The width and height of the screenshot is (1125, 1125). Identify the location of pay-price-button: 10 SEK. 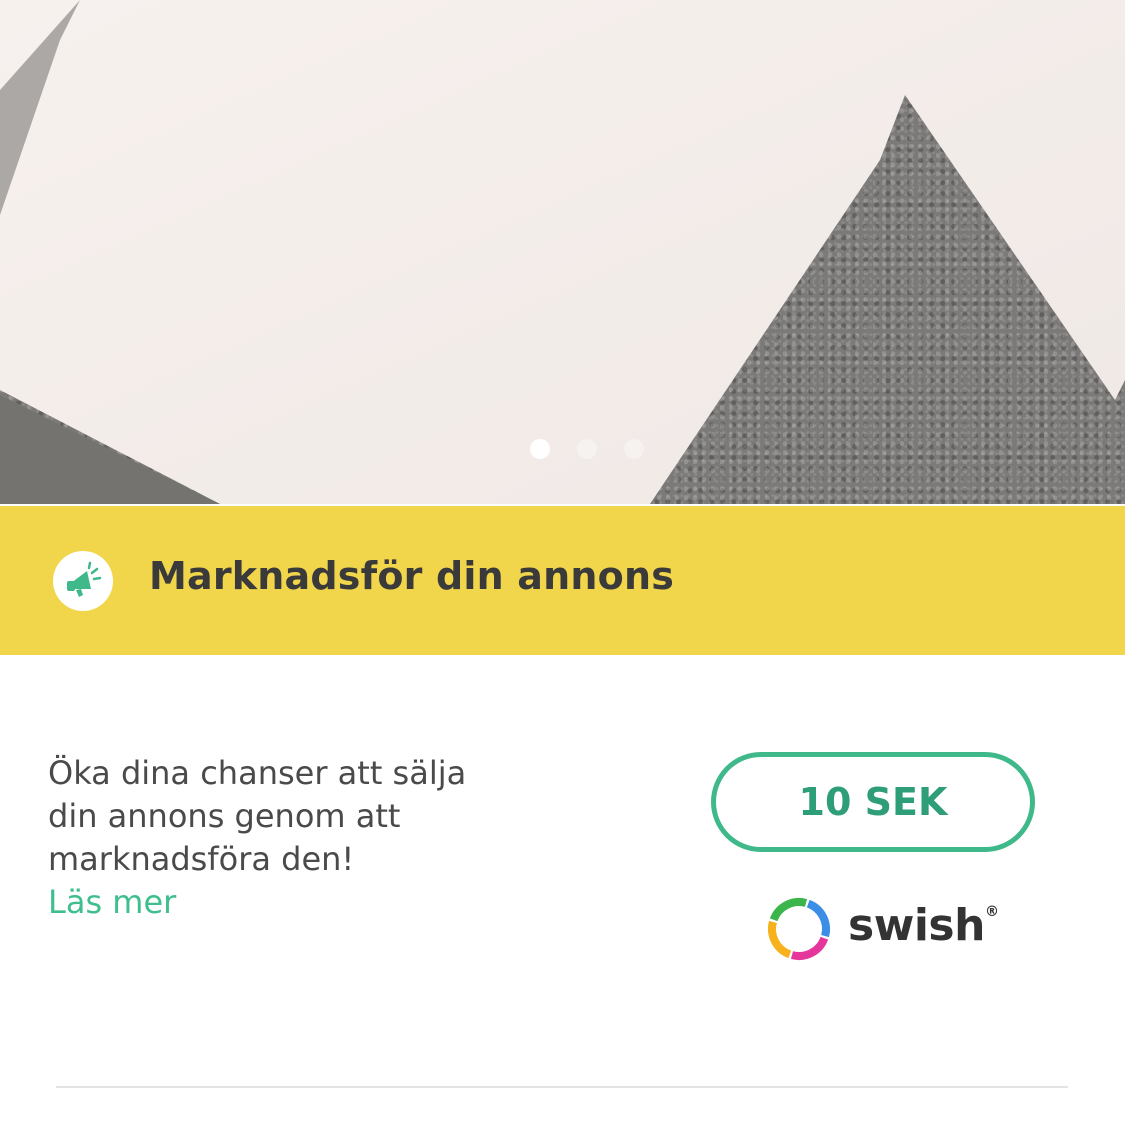
(873, 802).